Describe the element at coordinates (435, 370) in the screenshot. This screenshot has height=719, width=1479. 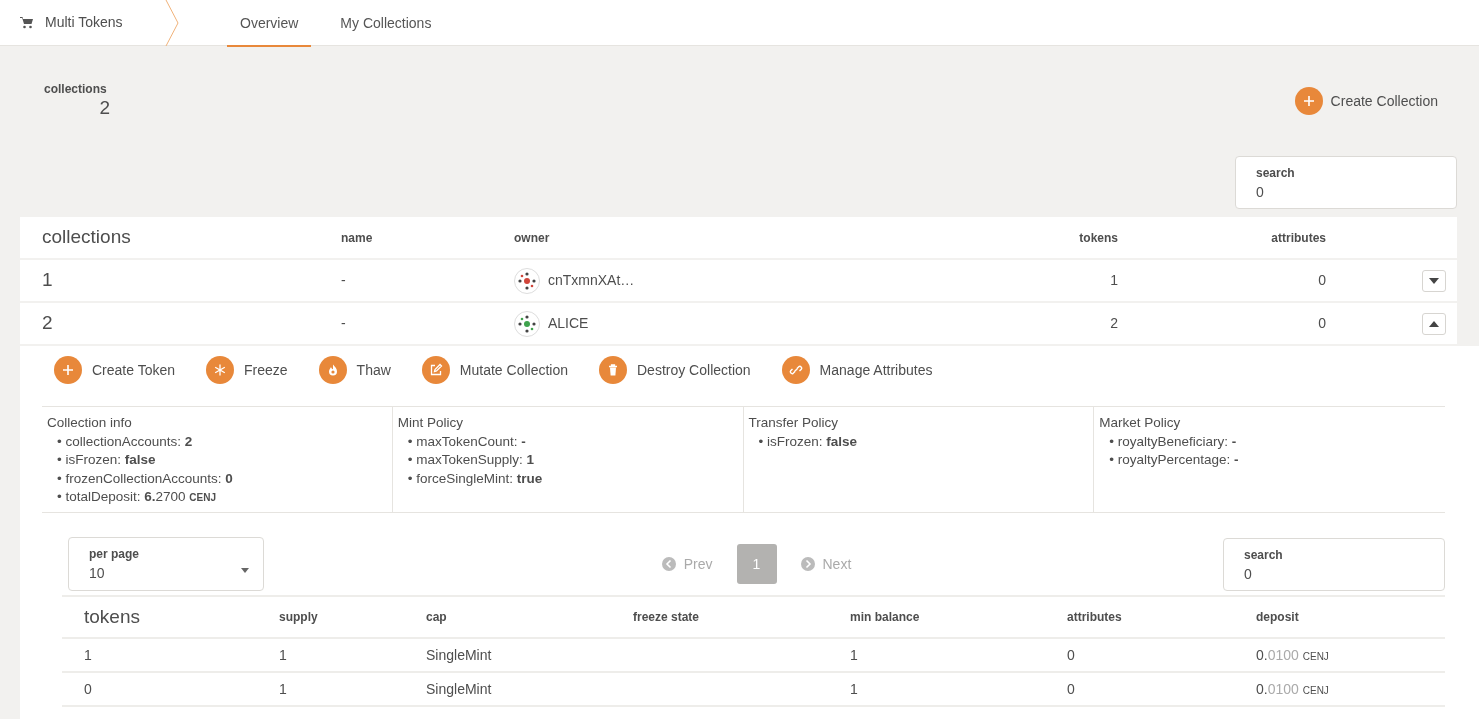
I see `edit-icon` at that location.